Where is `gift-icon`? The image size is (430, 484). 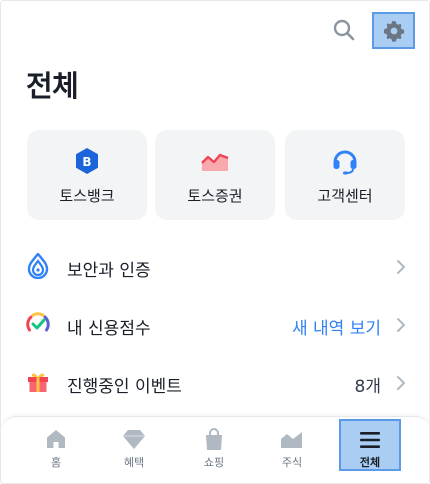
gift-icon is located at coordinates (38, 382).